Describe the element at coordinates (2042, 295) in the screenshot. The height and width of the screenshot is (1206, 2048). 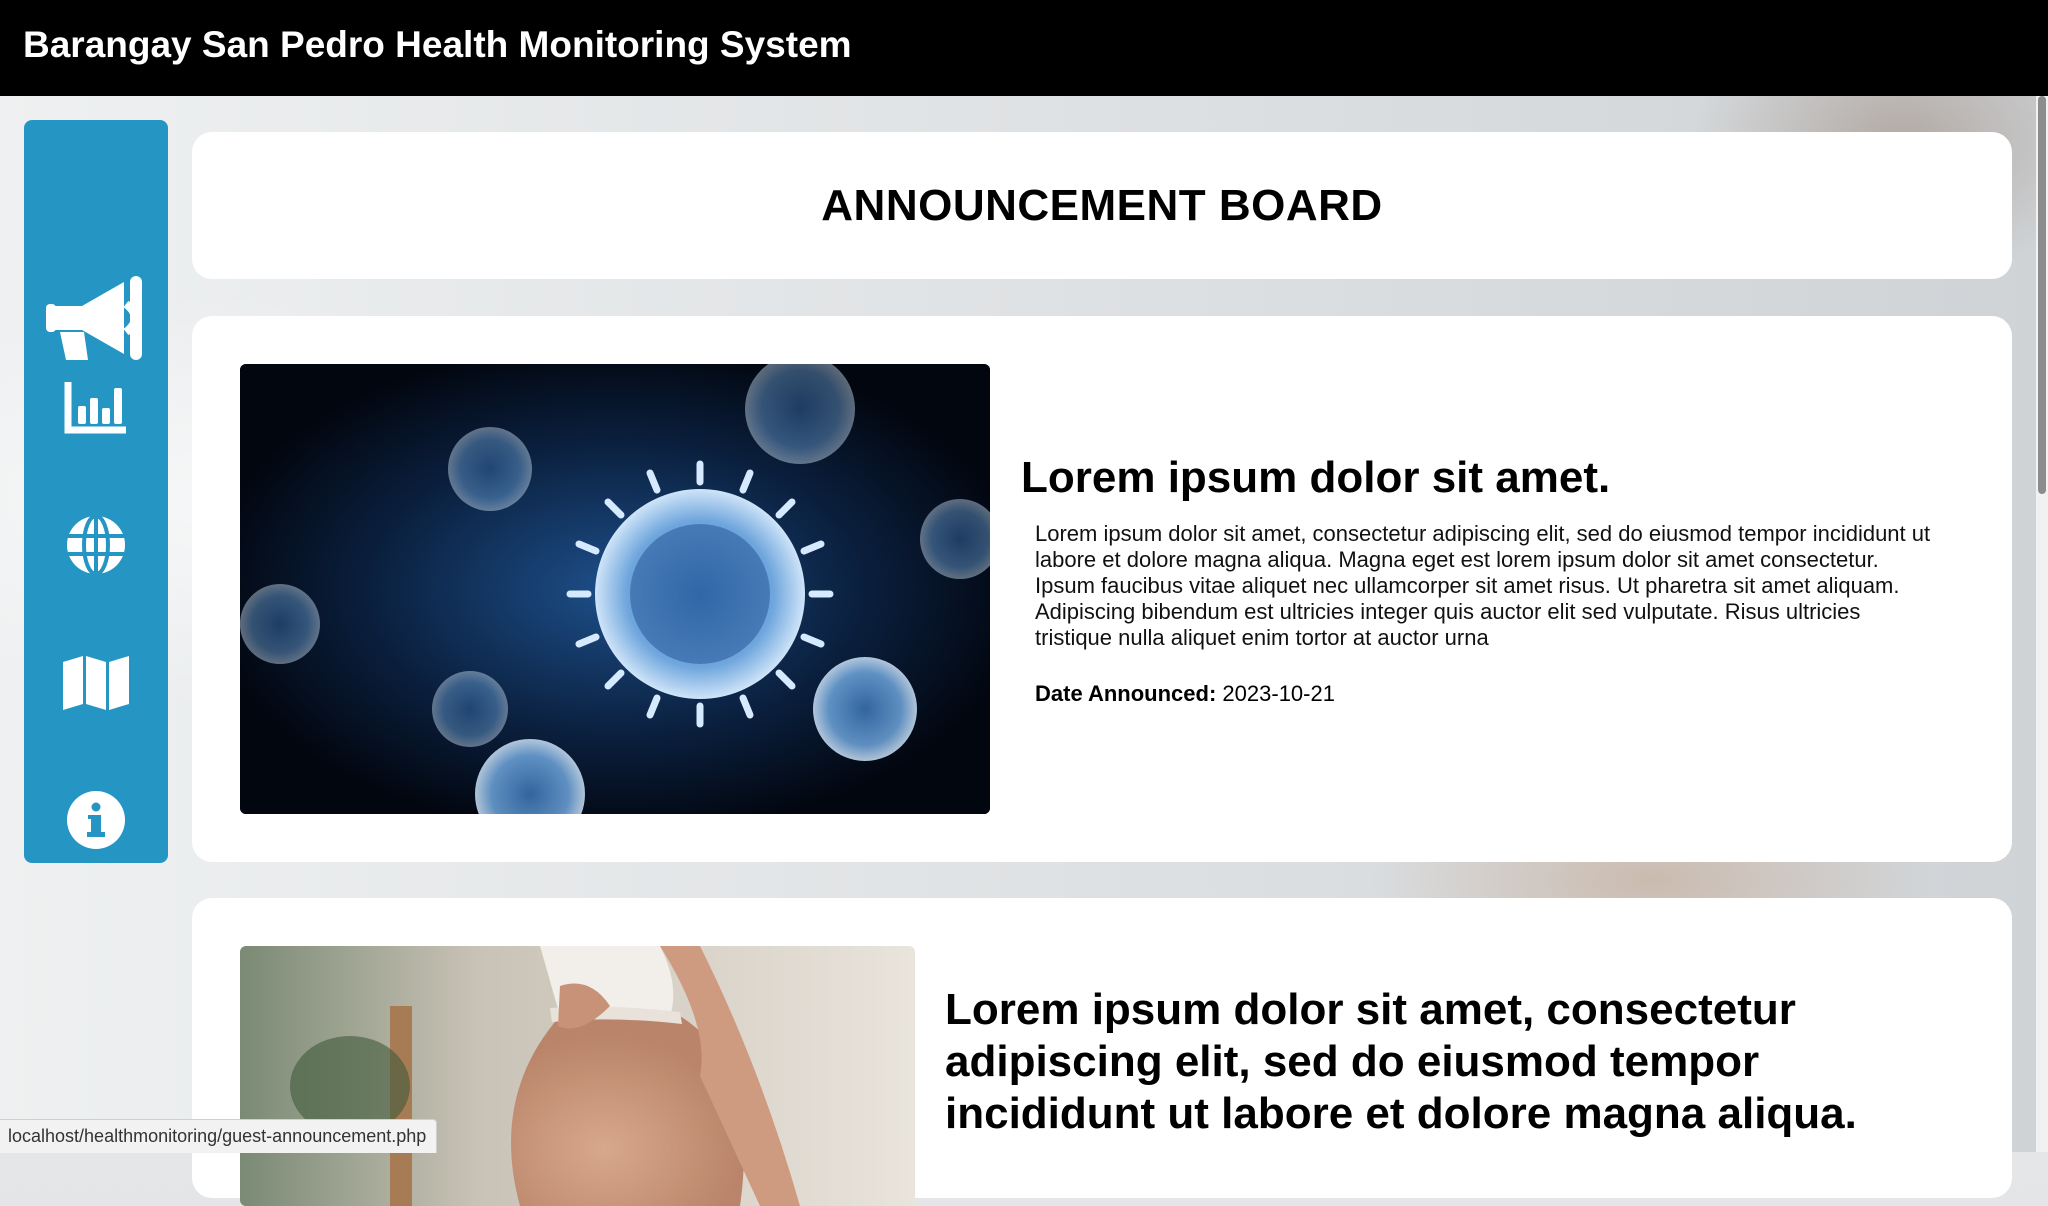
I see `scrollbar-thumb` at that location.